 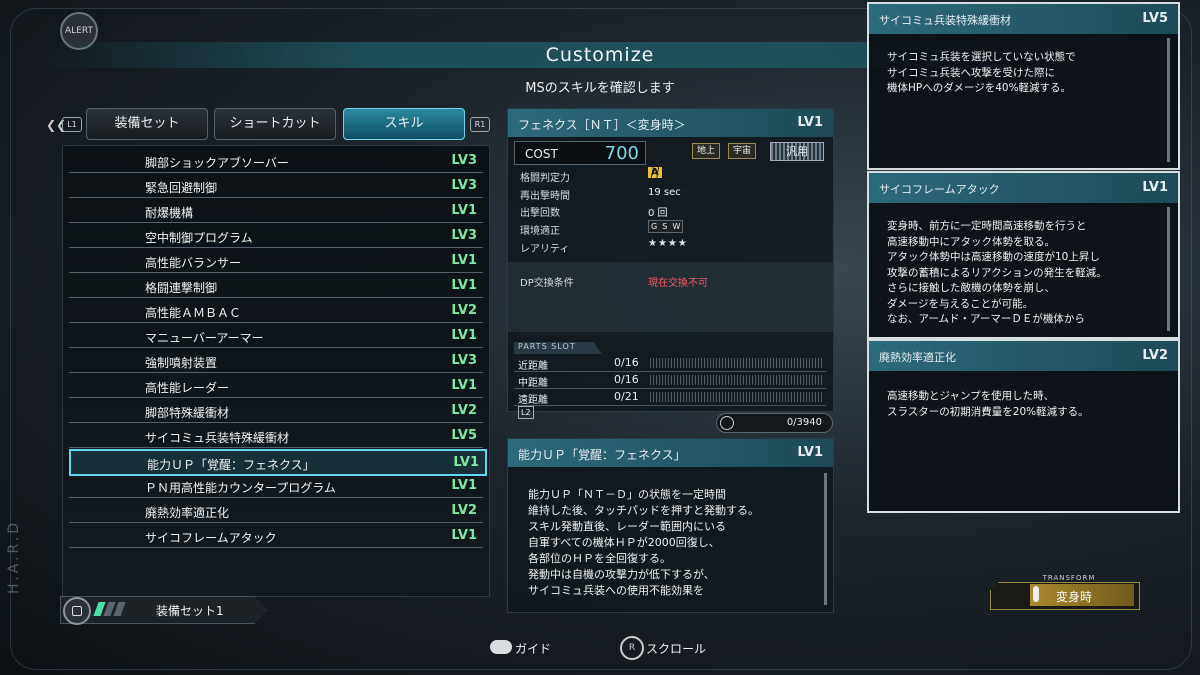 What do you see at coordinates (541, 154) in the screenshot?
I see `cost-label: COST` at bounding box center [541, 154].